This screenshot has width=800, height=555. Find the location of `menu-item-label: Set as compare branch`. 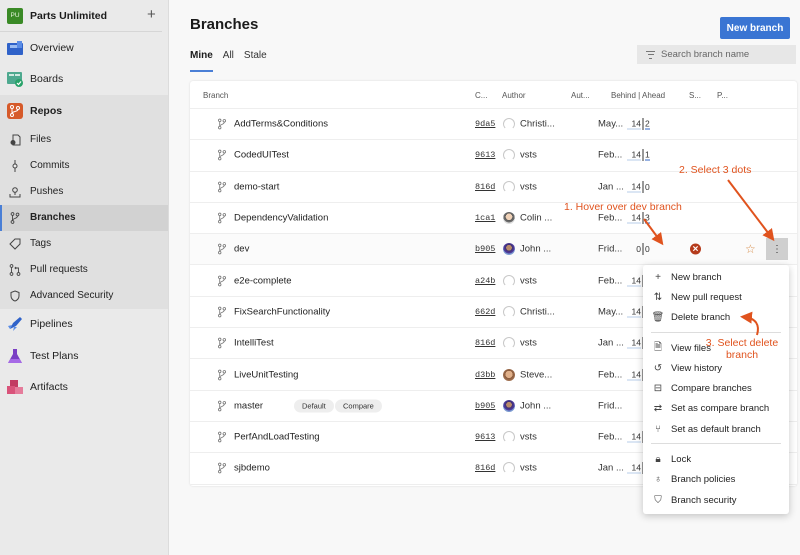

menu-item-label: Set as compare branch is located at coordinates (720, 409).